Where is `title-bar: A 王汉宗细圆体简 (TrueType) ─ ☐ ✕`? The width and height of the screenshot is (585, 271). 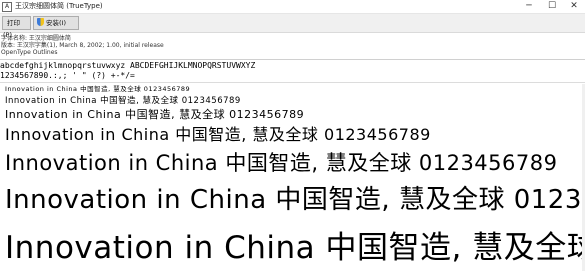
title-bar: A 王汉宗细圆体简 (TrueType) ─ ☐ ✕ is located at coordinates (292, 7).